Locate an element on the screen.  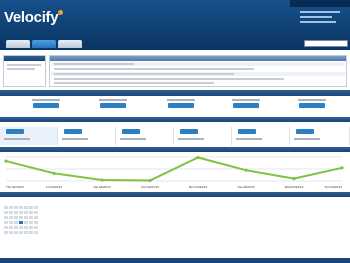
x-tick-label: Sat 04/20/13 is located at coordinates (101, 187).